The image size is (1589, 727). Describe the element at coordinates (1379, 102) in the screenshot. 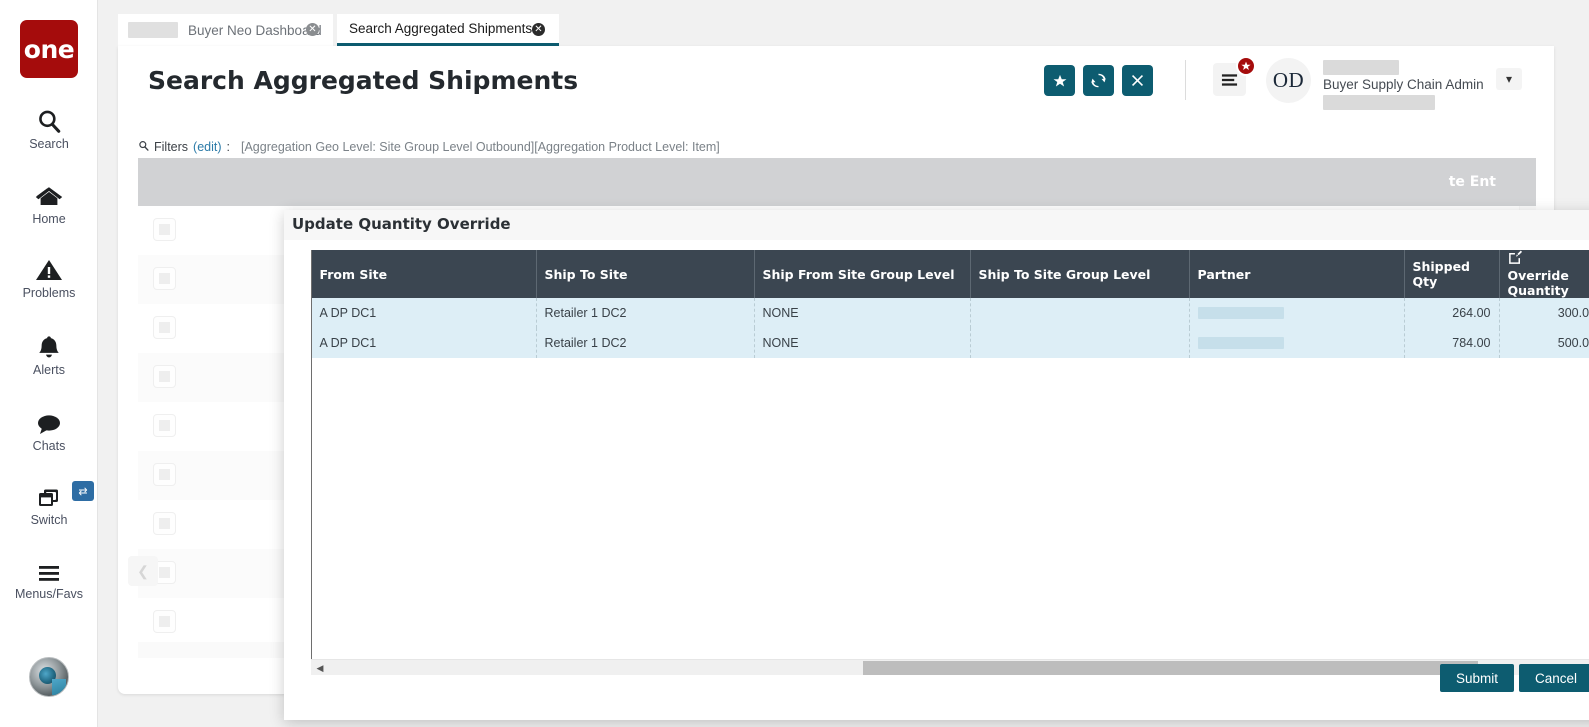

I see `user-org-redacted` at that location.